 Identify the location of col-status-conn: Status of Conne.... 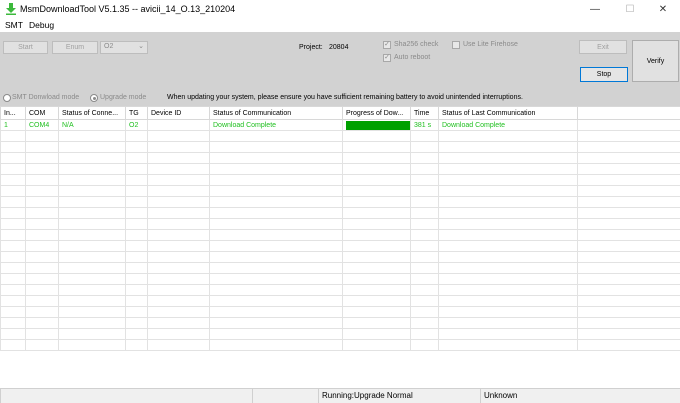
(92, 113).